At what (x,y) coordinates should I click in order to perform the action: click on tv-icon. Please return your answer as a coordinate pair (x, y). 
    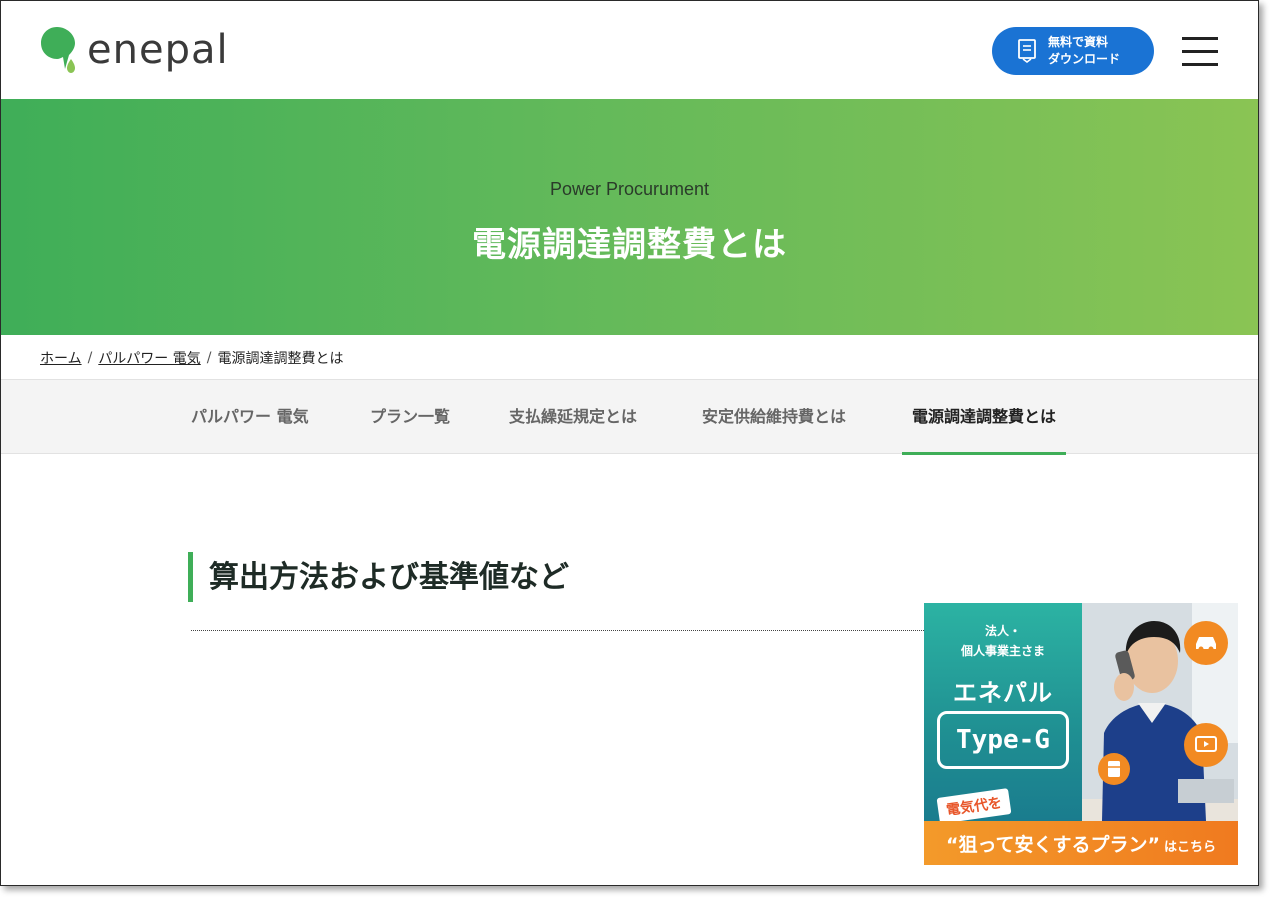
    Looking at the image, I should click on (1206, 745).